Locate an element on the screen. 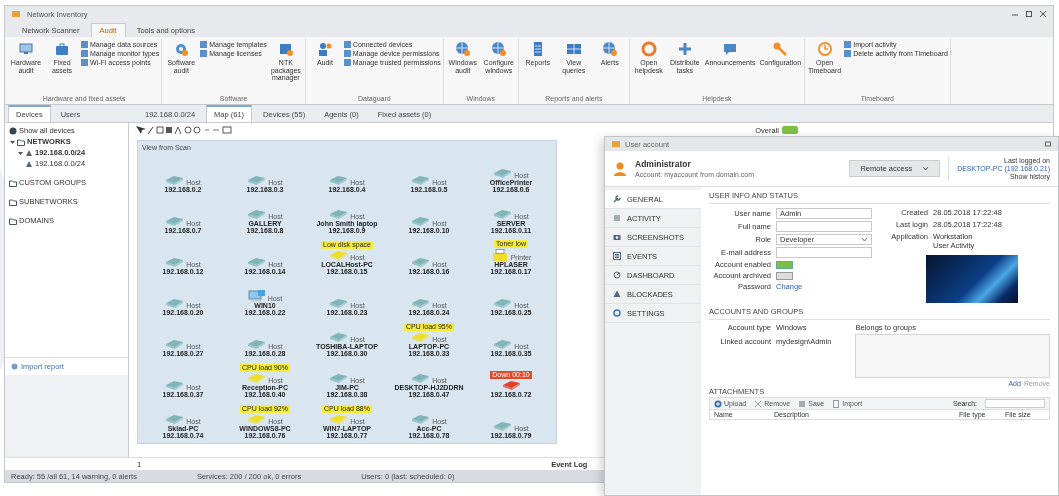 The width and height of the screenshot is (1059, 496). document-icon is located at coordinates (836, 403).